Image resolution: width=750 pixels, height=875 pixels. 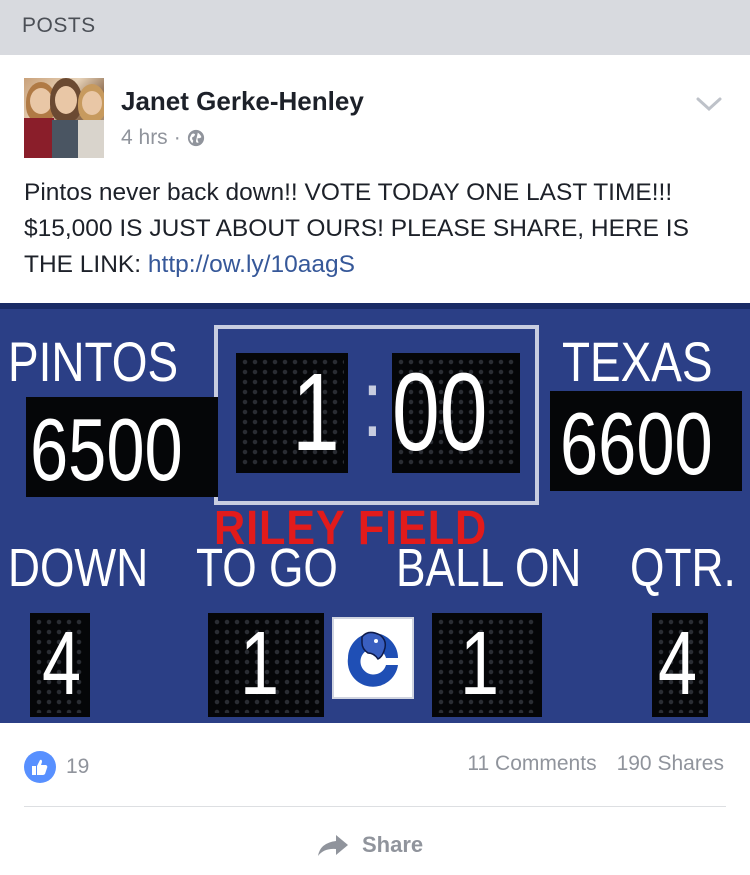 I want to click on post-time: 4 hrs, so click(x=144, y=138).